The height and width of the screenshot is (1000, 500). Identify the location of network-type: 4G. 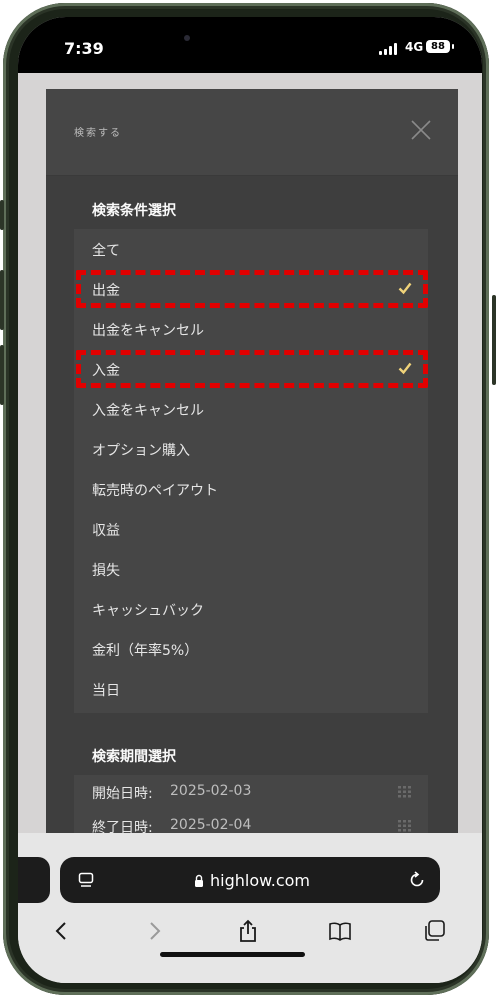
(414, 47).